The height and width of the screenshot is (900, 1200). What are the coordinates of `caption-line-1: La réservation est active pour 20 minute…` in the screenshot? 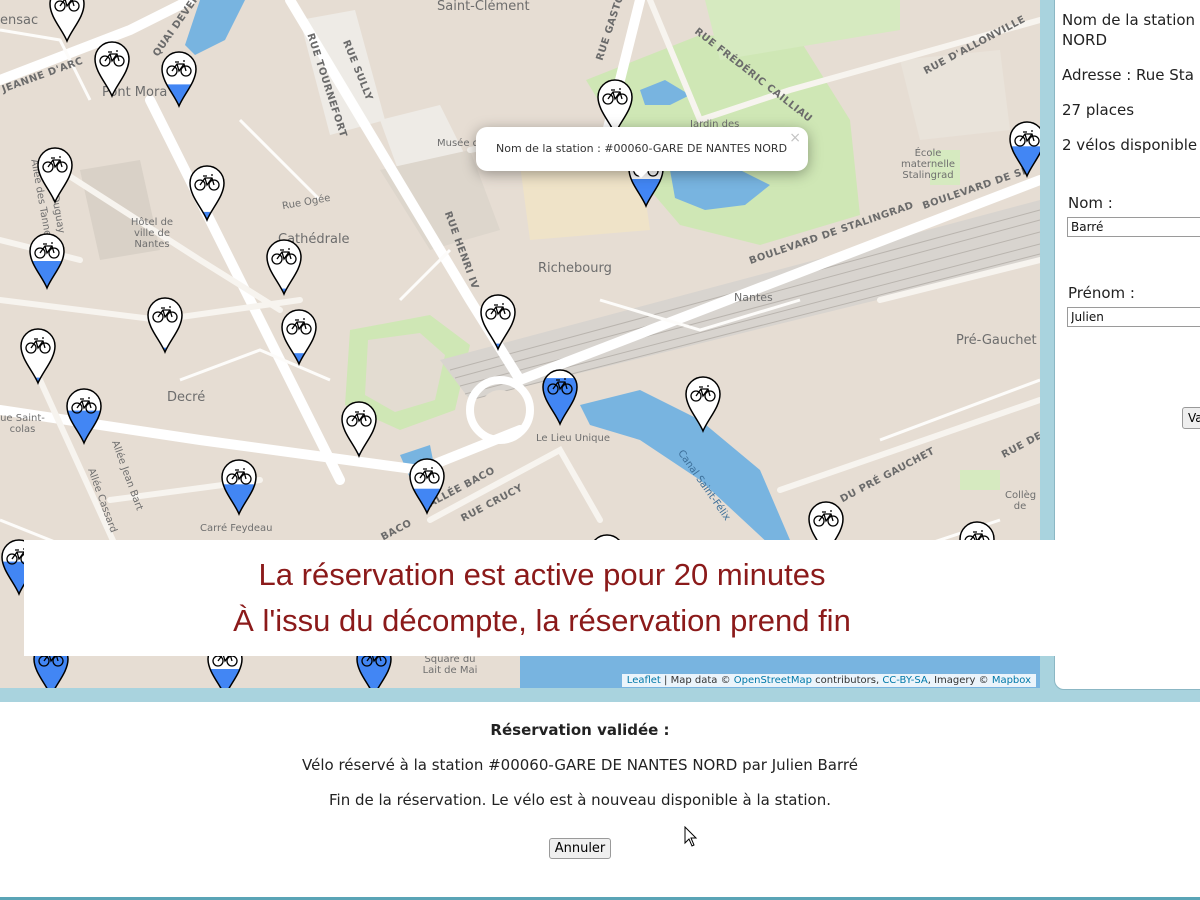 It's located at (542, 574).